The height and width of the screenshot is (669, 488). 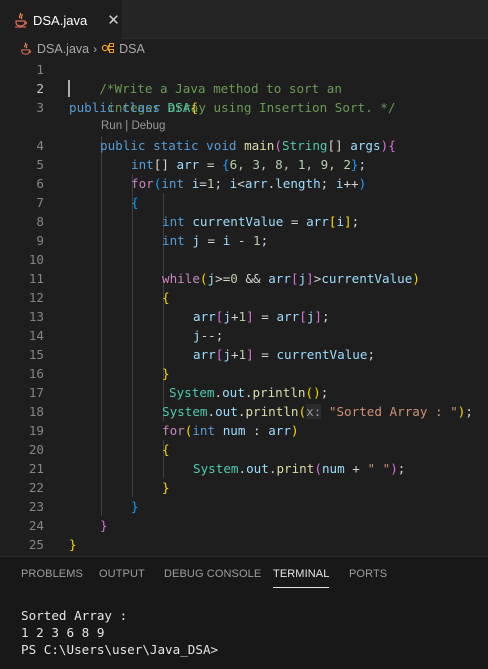 What do you see at coordinates (259, 145) in the screenshot?
I see `function-name: main` at bounding box center [259, 145].